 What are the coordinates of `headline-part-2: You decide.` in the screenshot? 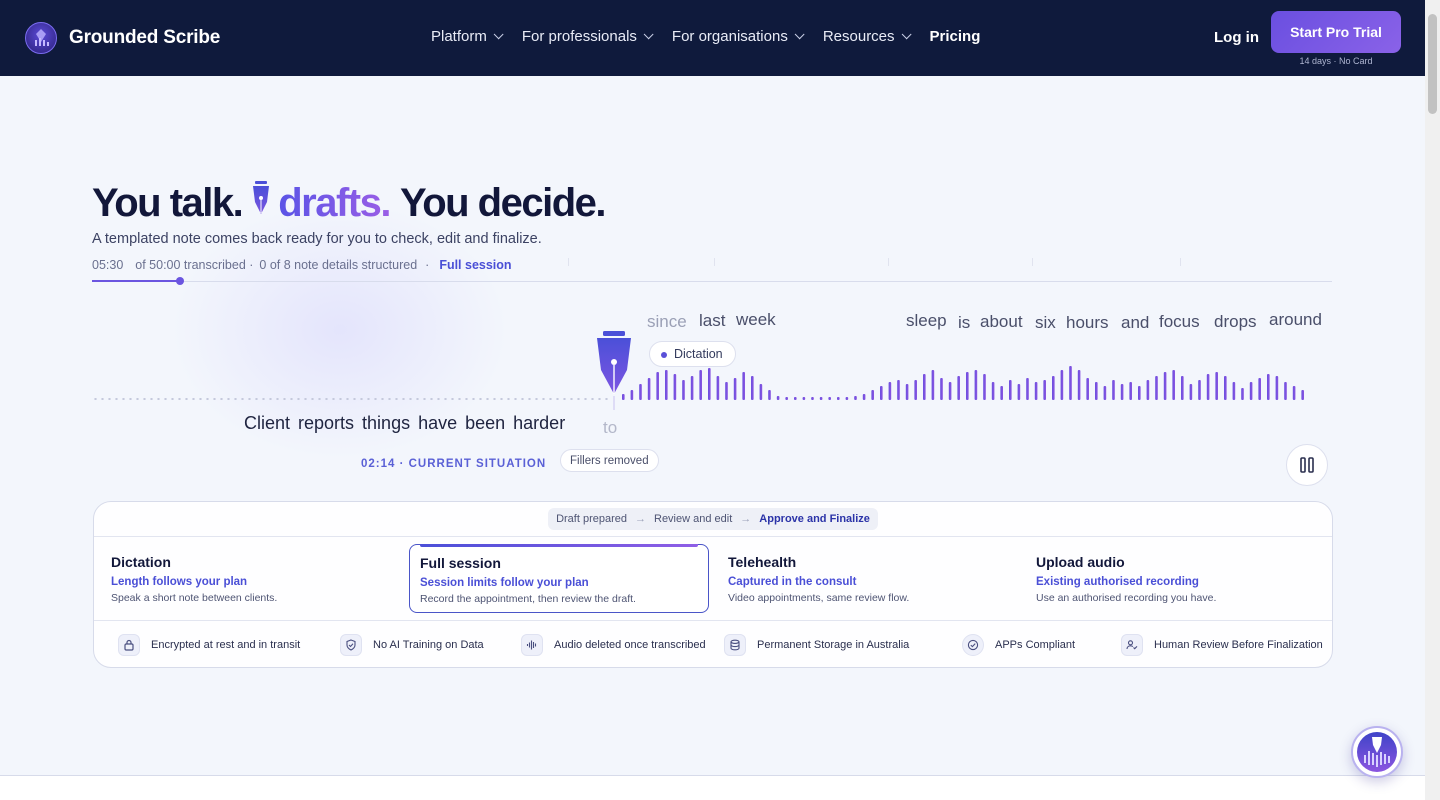 It's located at (503, 202).